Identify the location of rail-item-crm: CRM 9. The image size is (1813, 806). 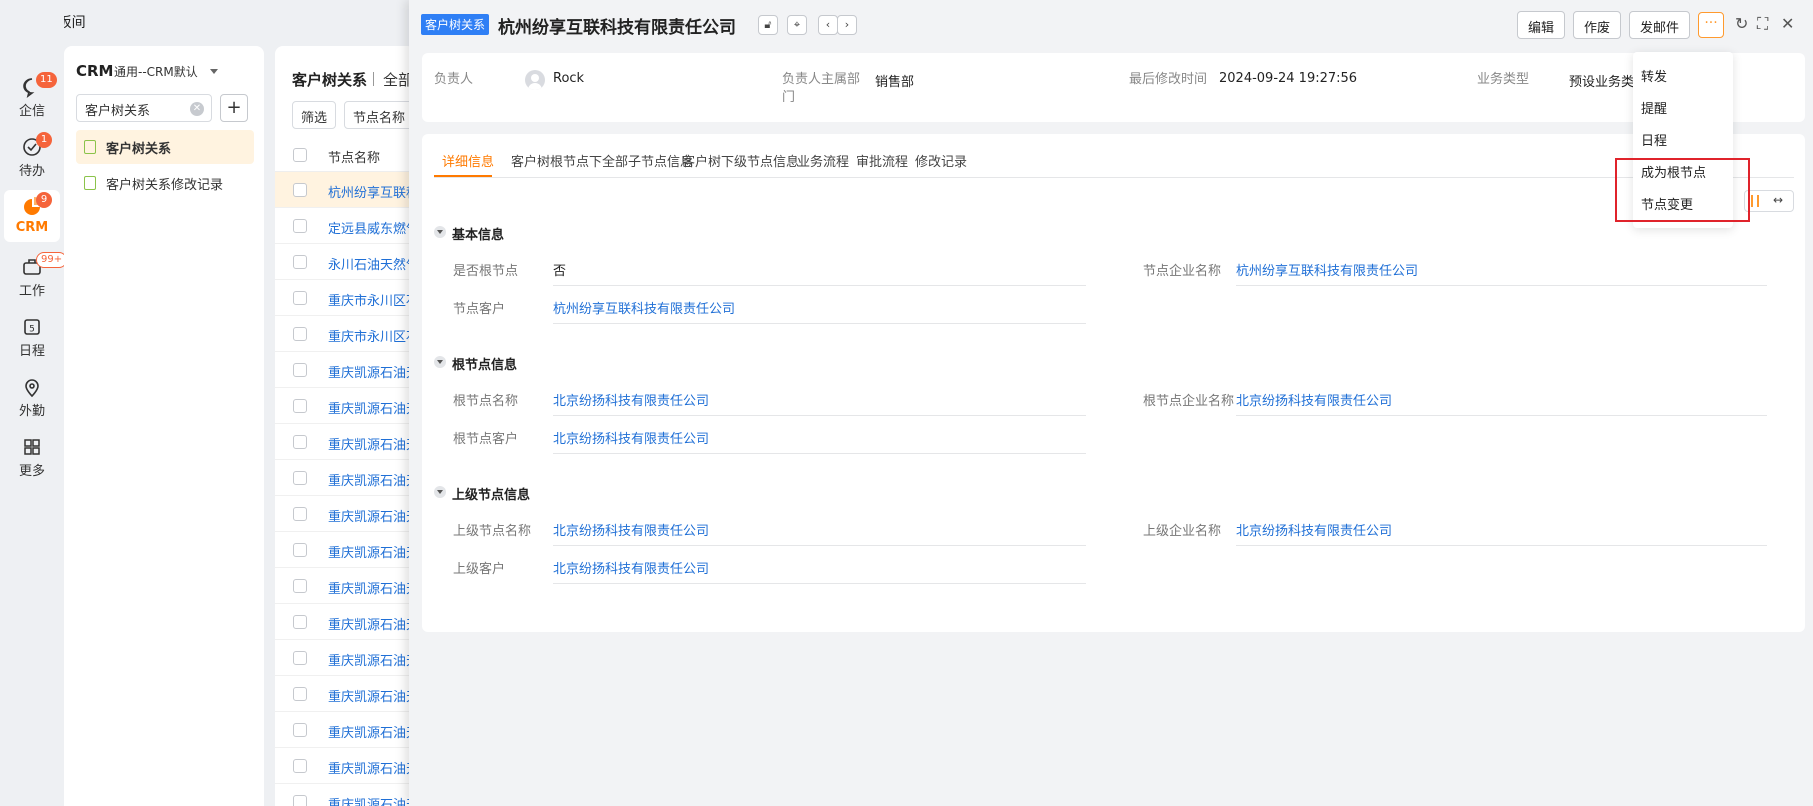
(32, 216).